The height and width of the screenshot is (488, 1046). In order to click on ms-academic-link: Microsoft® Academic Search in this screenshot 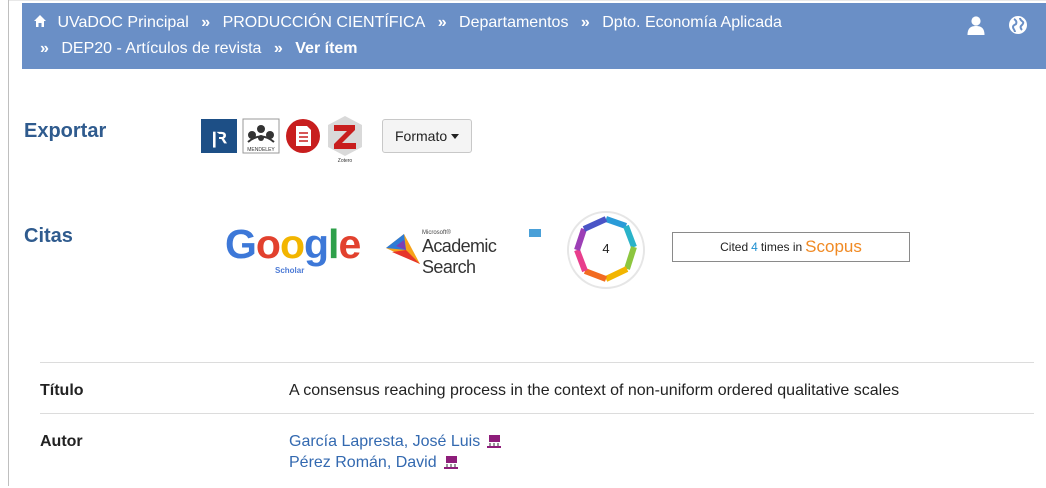, I will do `click(465, 251)`.